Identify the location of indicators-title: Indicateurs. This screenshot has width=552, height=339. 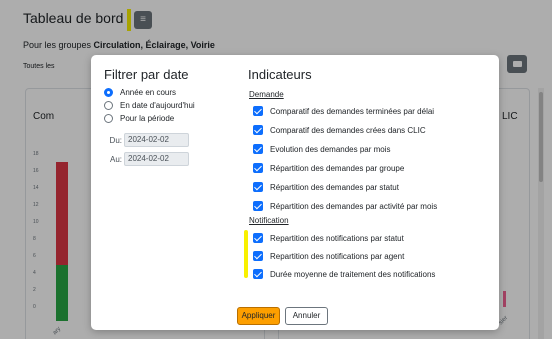
(280, 74).